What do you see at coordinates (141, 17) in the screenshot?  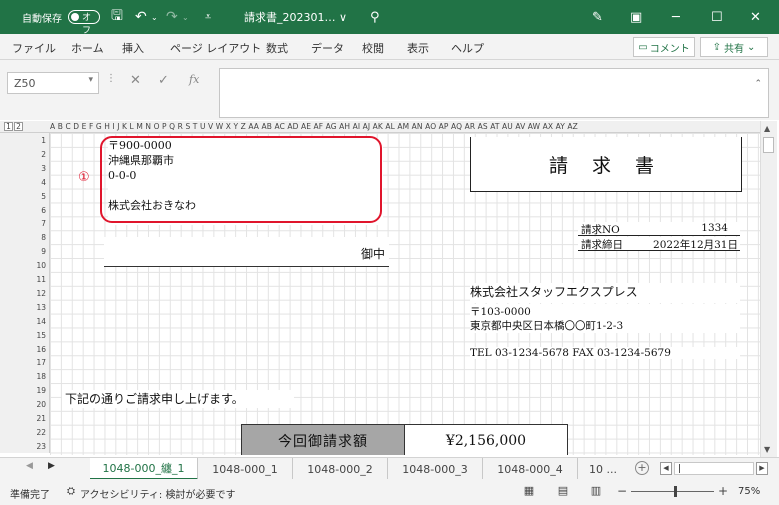 I see `undo-icon: ↶` at bounding box center [141, 17].